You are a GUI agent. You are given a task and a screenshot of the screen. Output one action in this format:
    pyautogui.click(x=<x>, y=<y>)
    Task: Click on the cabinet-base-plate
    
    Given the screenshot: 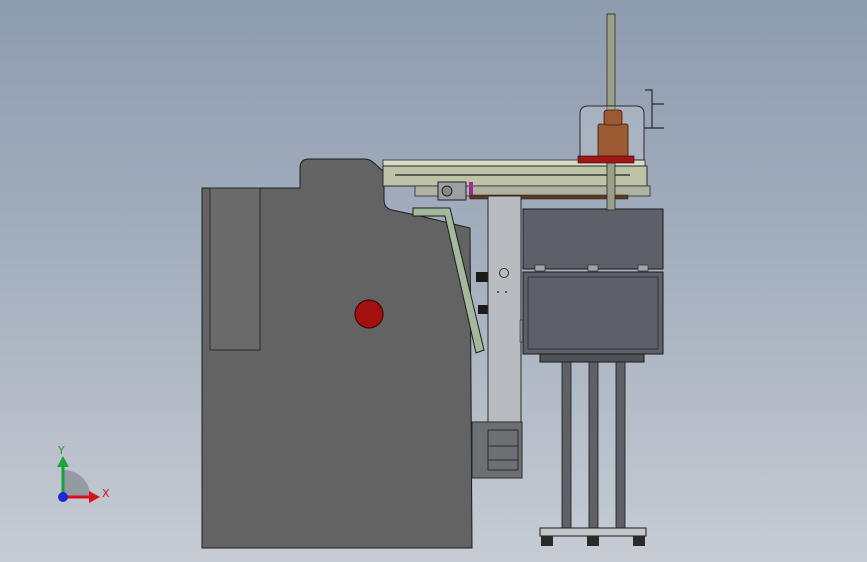 What is the action you would take?
    pyautogui.click(x=592, y=358)
    